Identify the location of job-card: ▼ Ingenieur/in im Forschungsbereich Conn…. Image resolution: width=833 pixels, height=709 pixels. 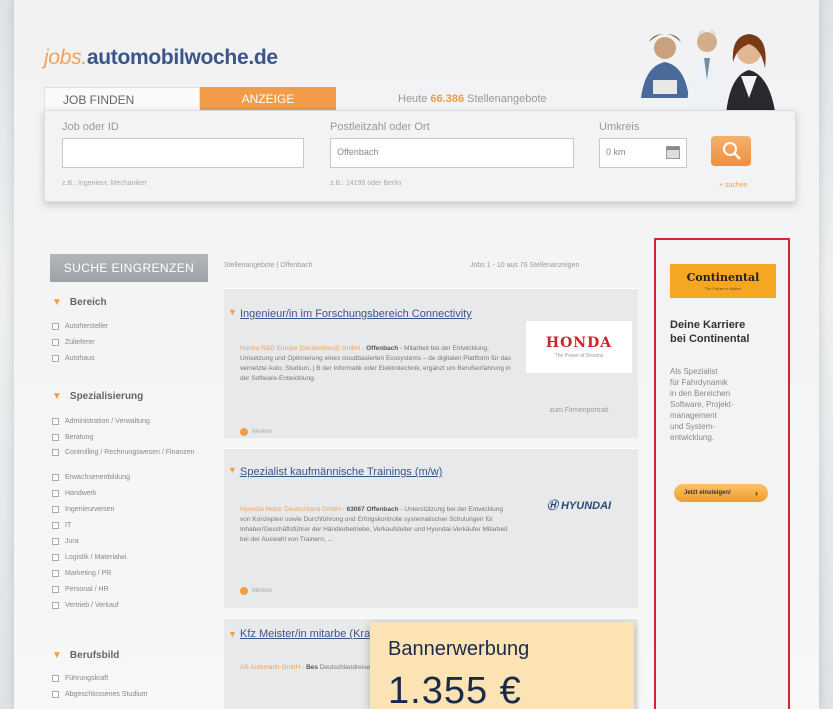
(431, 363).